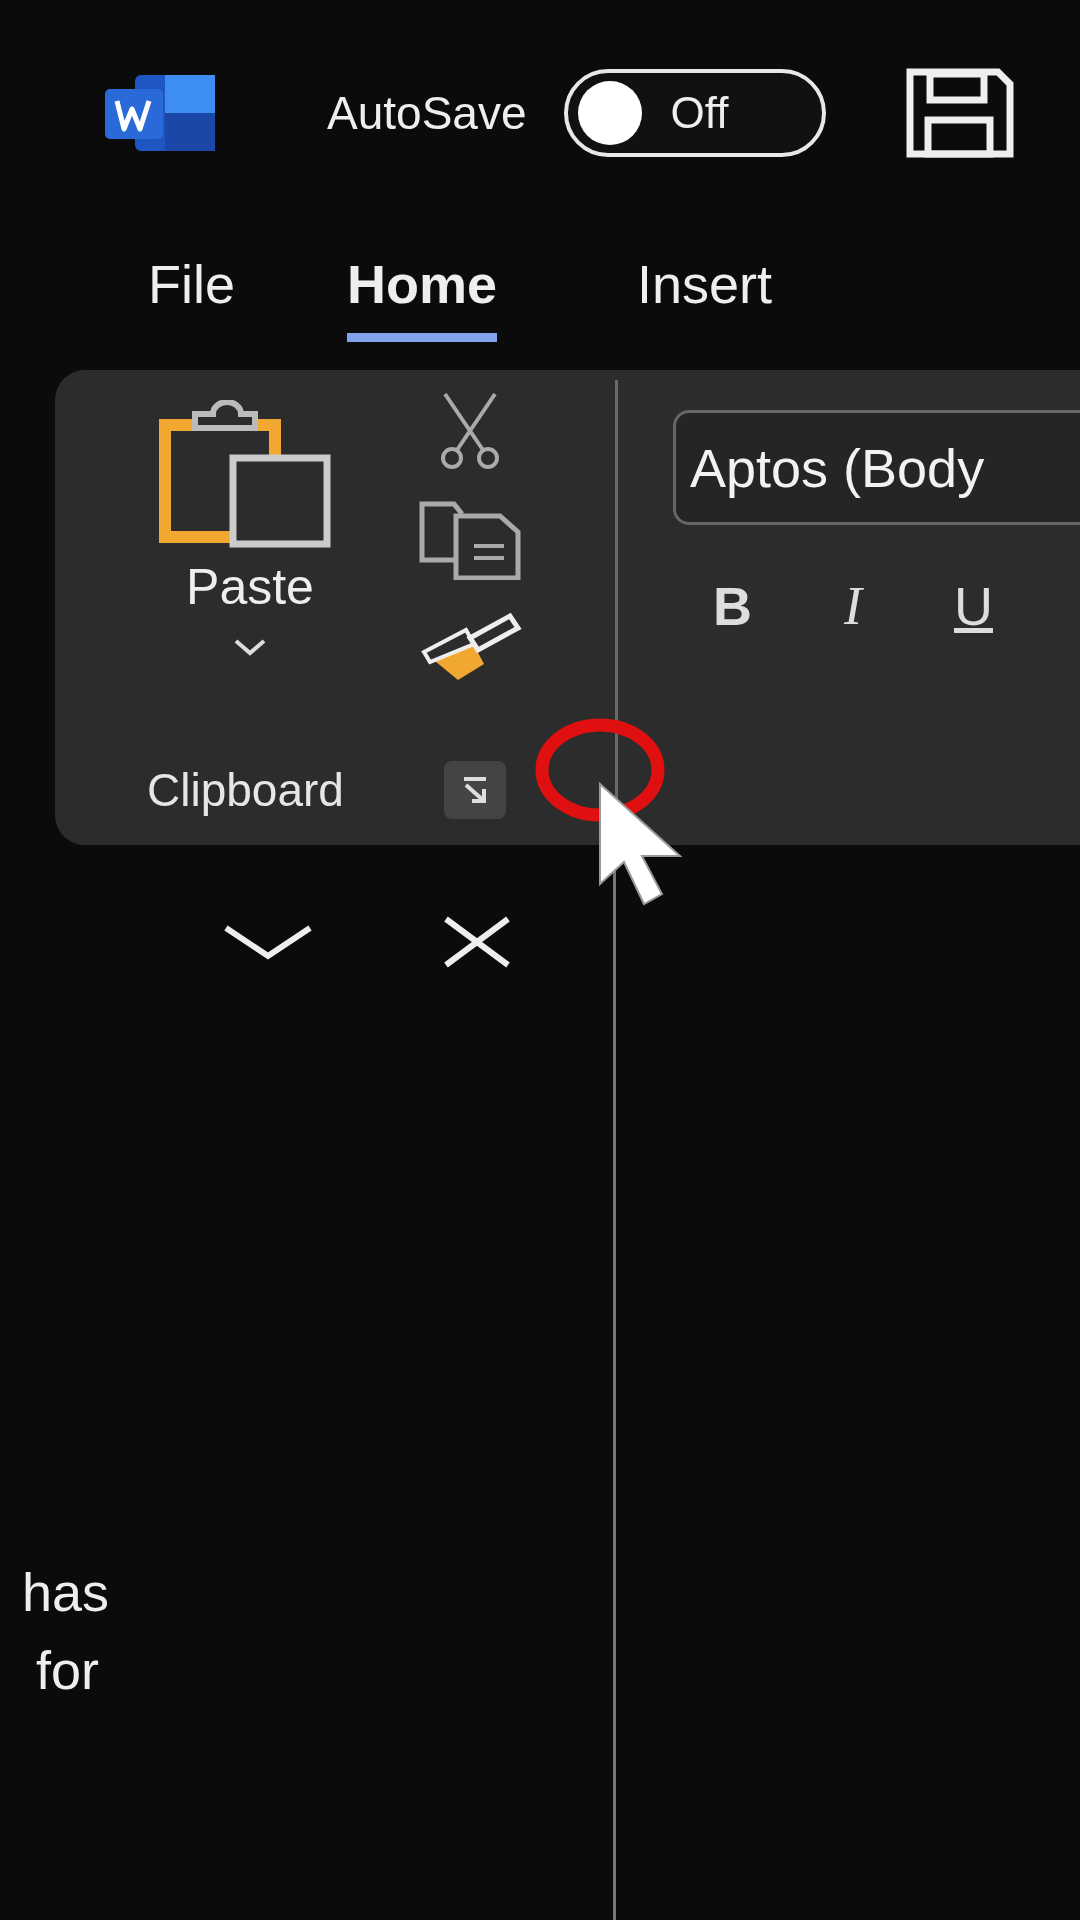 This screenshot has width=1080, height=1920. I want to click on document-text: has, so click(66, 1592).